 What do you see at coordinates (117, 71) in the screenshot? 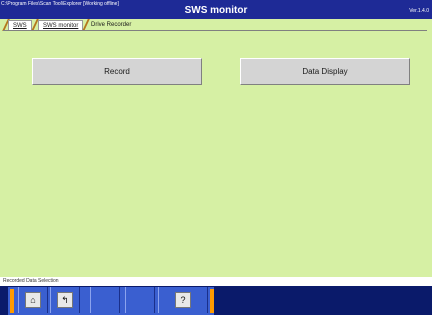
I see `record-button: Record` at bounding box center [117, 71].